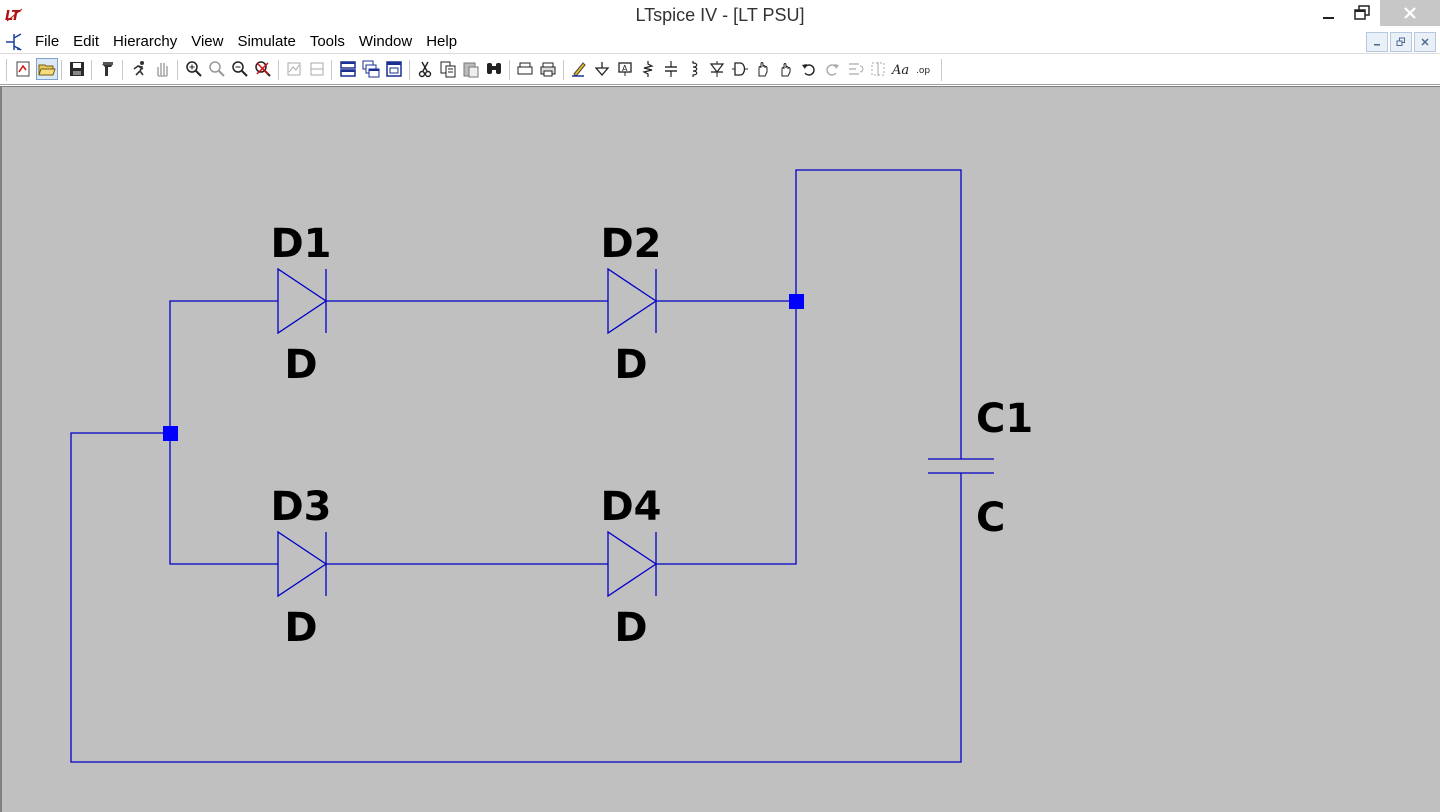 This screenshot has height=812, width=1440. Describe the element at coordinates (207, 42) in the screenshot. I see `menu-view: View` at that location.